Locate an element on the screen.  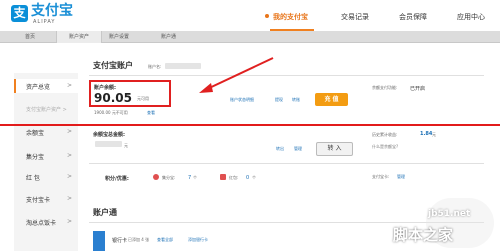
account-title: 支付宝账户 is located at coordinates (113, 65).